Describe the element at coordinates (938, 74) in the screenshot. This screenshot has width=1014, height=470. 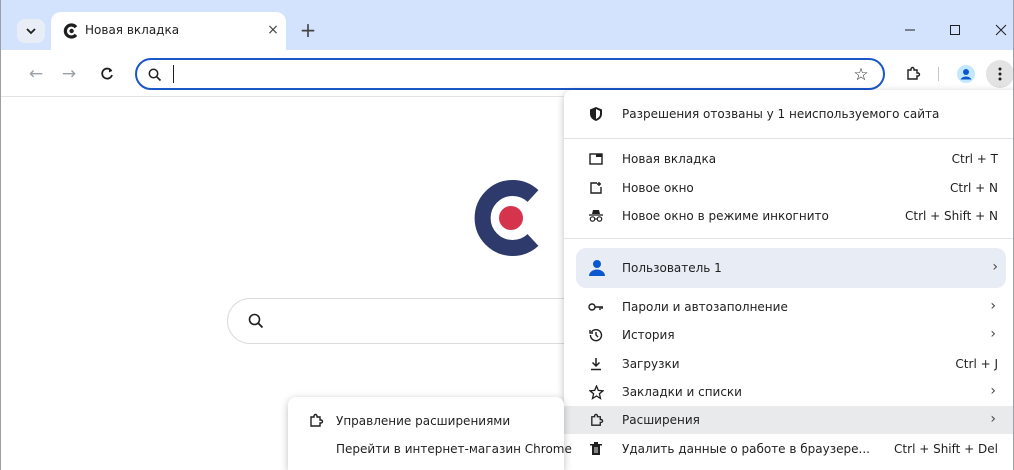
I see `toolbar-divider` at that location.